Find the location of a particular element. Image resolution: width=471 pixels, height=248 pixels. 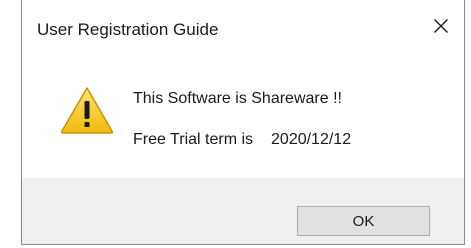

close-icon is located at coordinates (441, 26).